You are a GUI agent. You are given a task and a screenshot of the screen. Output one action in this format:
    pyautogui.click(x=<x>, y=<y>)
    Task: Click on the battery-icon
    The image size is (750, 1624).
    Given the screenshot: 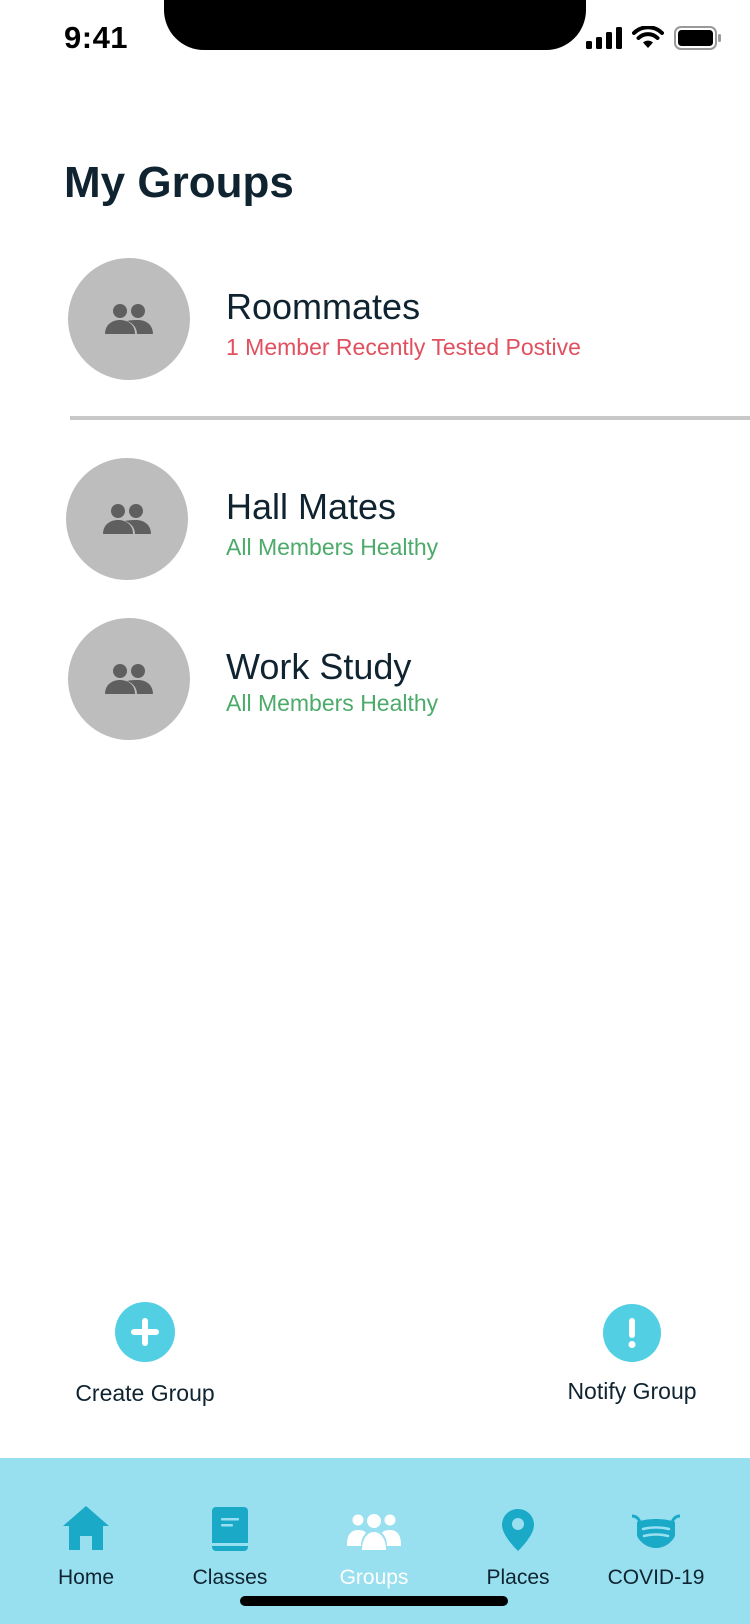 What is the action you would take?
    pyautogui.click(x=697, y=38)
    